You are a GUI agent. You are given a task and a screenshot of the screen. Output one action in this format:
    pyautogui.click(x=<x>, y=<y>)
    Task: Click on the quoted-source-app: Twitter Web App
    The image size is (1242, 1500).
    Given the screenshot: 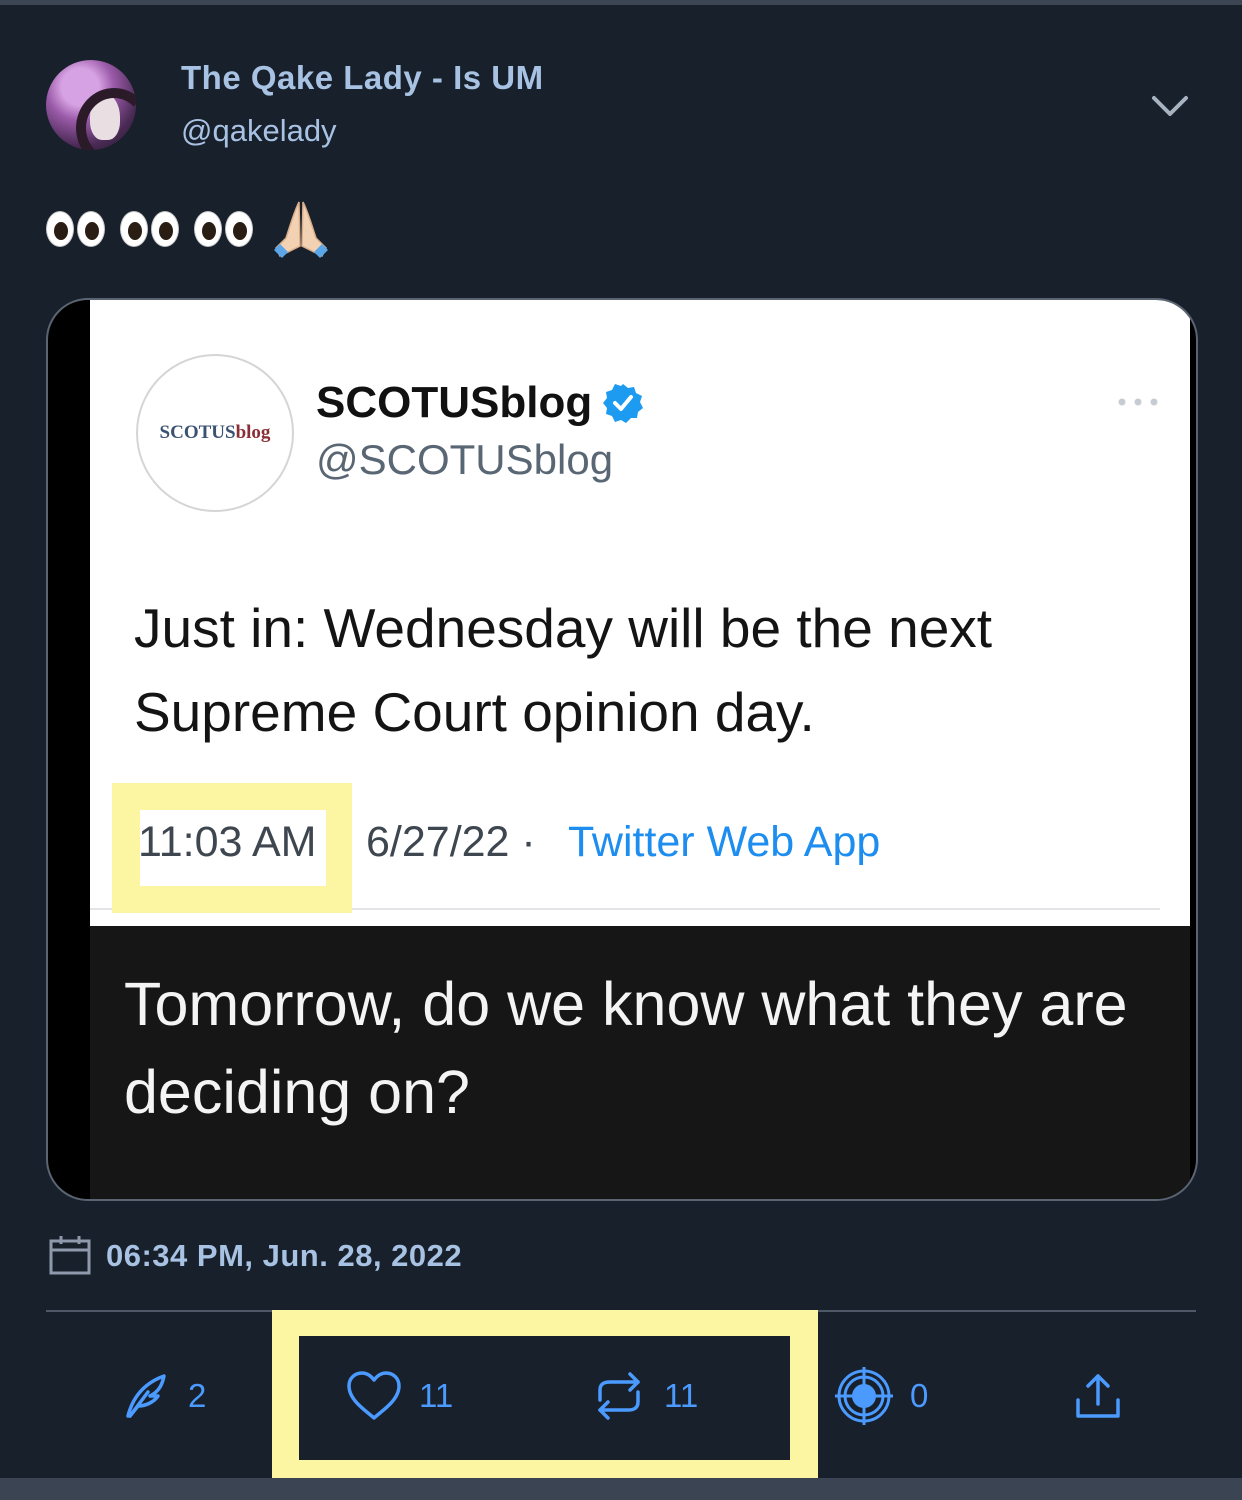 What is the action you would take?
    pyautogui.click(x=724, y=842)
    